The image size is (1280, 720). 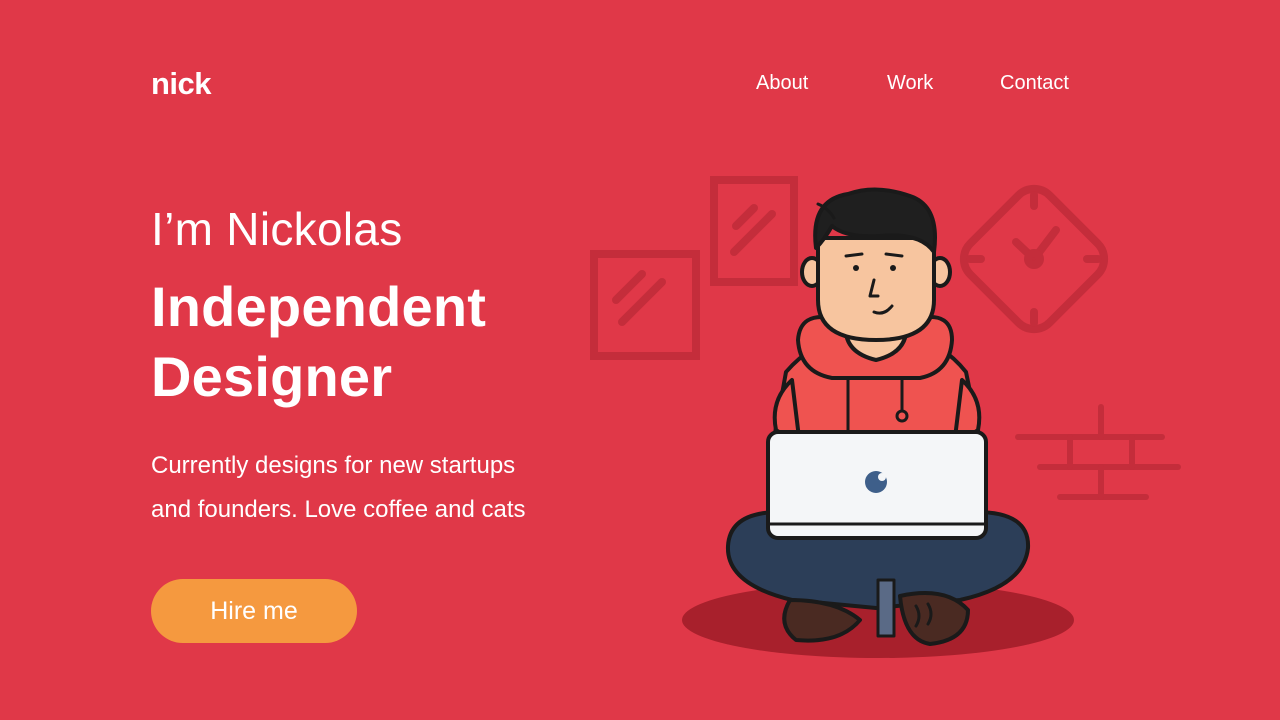 What do you see at coordinates (640, 85) in the screenshot?
I see `main-nav: About Work Contact` at bounding box center [640, 85].